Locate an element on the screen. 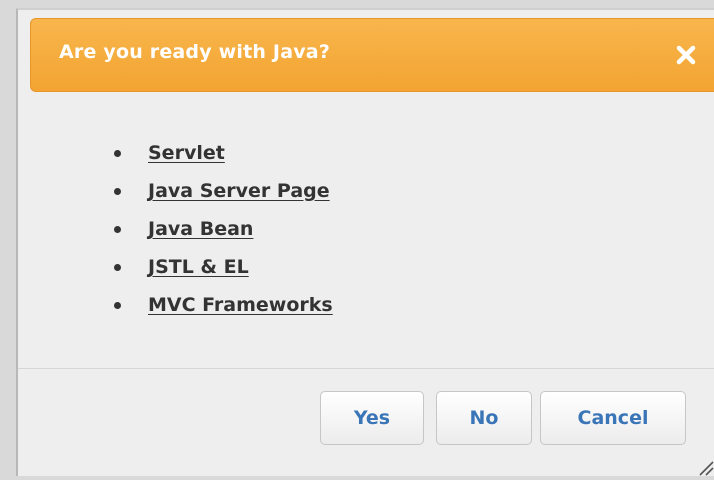 Image resolution: width=714 pixels, height=480 pixels. cancel-button: Cancel is located at coordinates (613, 418).